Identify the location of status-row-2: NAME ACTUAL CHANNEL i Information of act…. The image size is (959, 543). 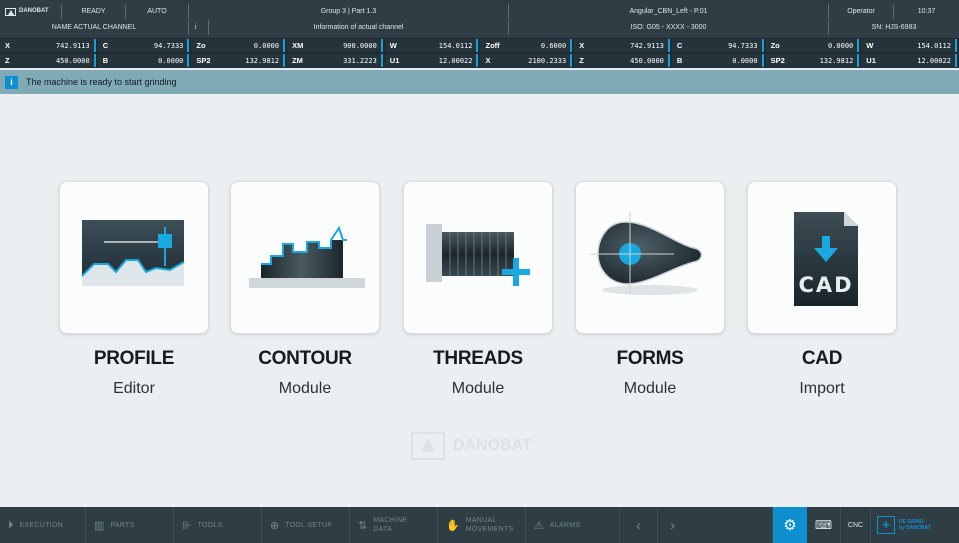
(479, 27).